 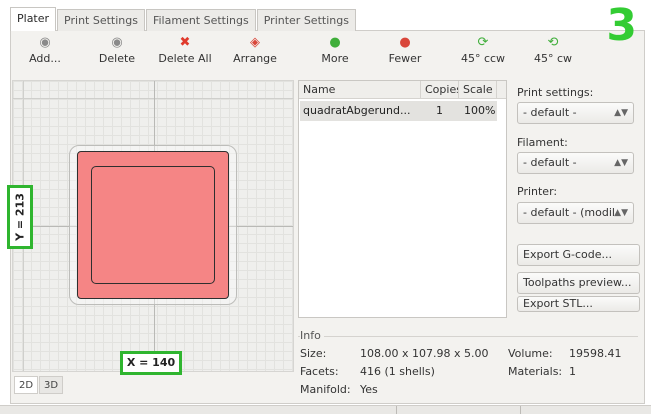 I want to click on delete-object-icon: ◉, so click(x=117, y=42).